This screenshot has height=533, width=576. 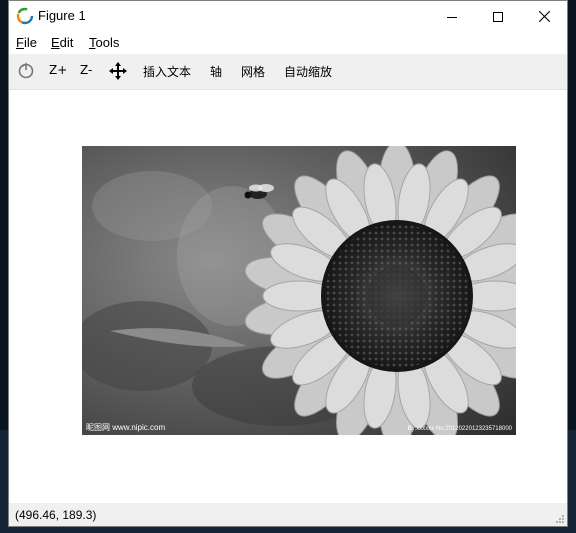 I want to click on window-title: Figure 1, so click(x=62, y=15).